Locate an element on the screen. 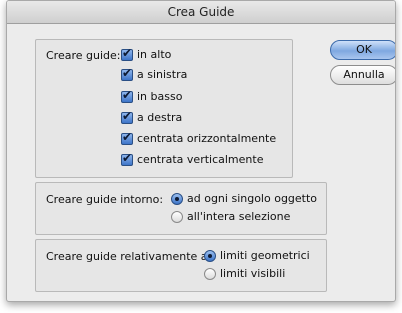  ok-button: OK is located at coordinates (362, 50).